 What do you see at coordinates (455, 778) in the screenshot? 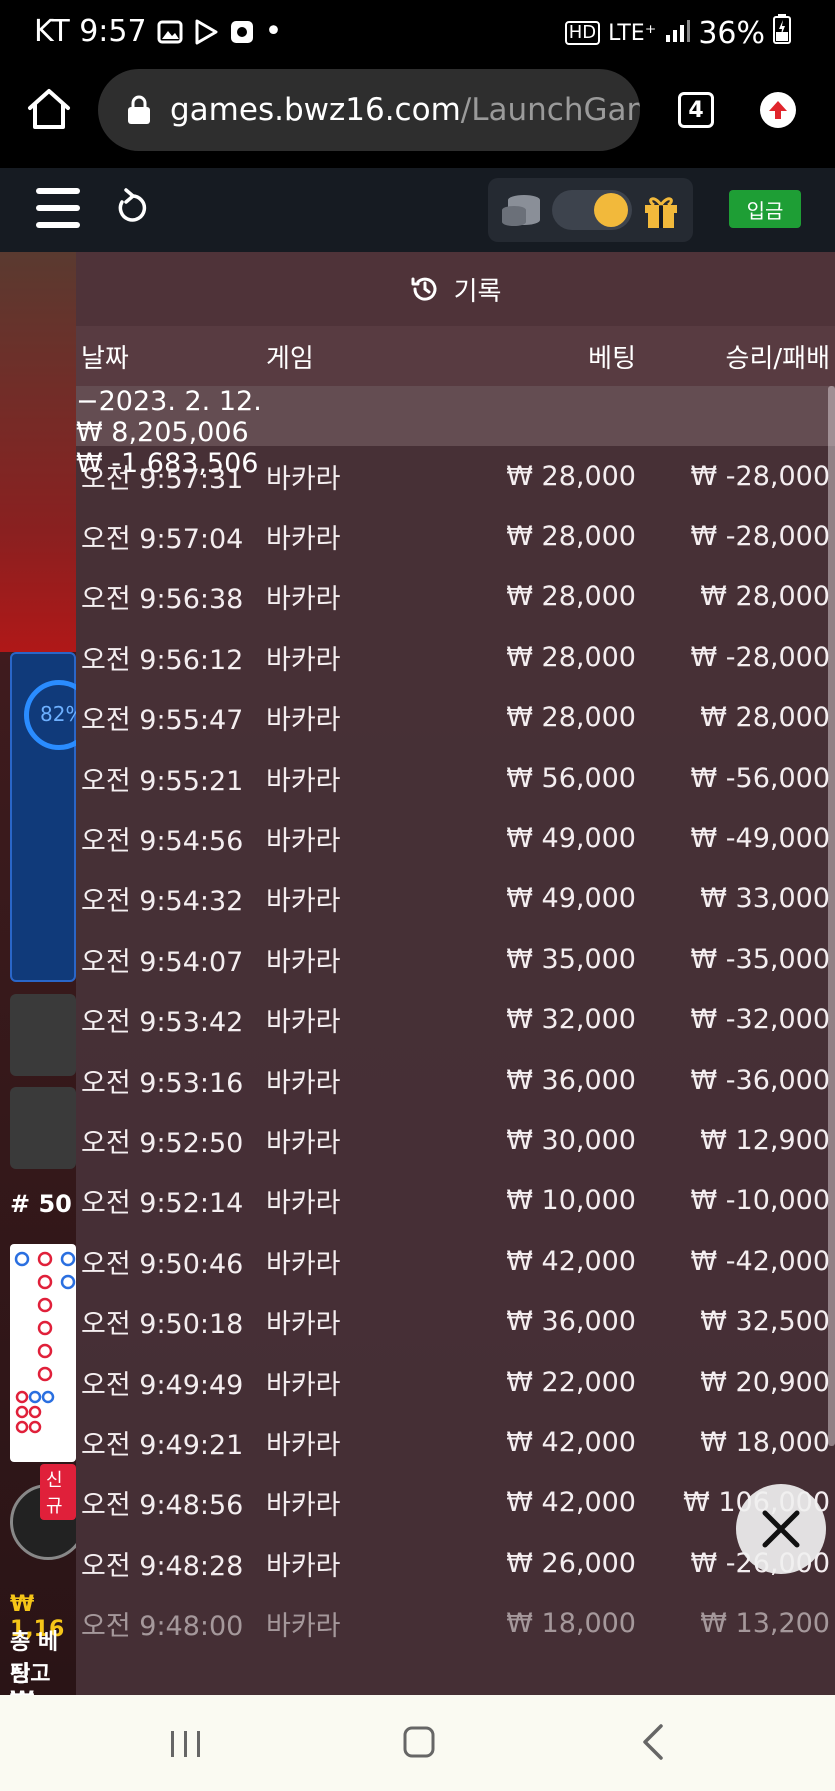
I see `table-row: 오전 9:55:21 바카라 ₩ 56,000 ₩ -56,000` at bounding box center [455, 778].